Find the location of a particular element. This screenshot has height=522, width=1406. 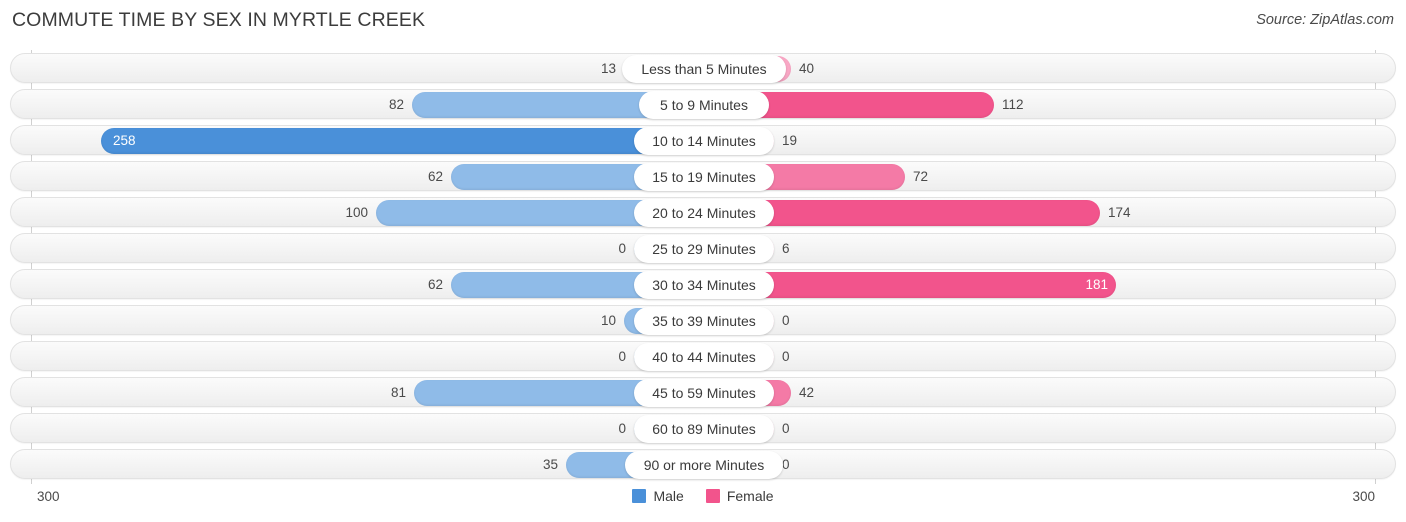

category-label: 90 or more Minutes is located at coordinates (704, 465).